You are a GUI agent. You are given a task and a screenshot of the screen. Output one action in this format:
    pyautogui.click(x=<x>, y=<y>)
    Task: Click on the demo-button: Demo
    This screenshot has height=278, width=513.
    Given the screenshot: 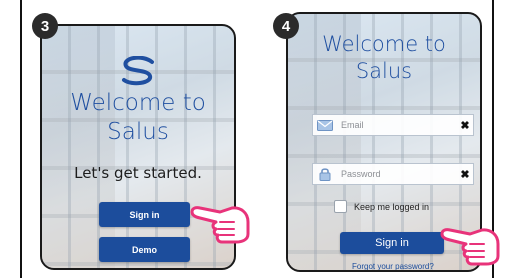 What is the action you would take?
    pyautogui.click(x=144, y=249)
    